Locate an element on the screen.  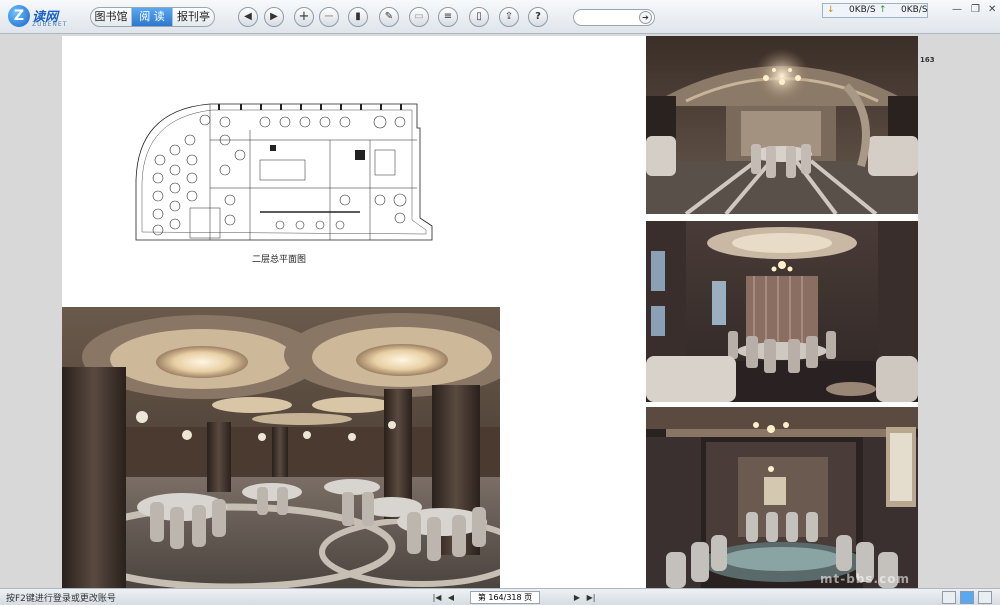
private-room-photo is located at coordinates (782, 311).